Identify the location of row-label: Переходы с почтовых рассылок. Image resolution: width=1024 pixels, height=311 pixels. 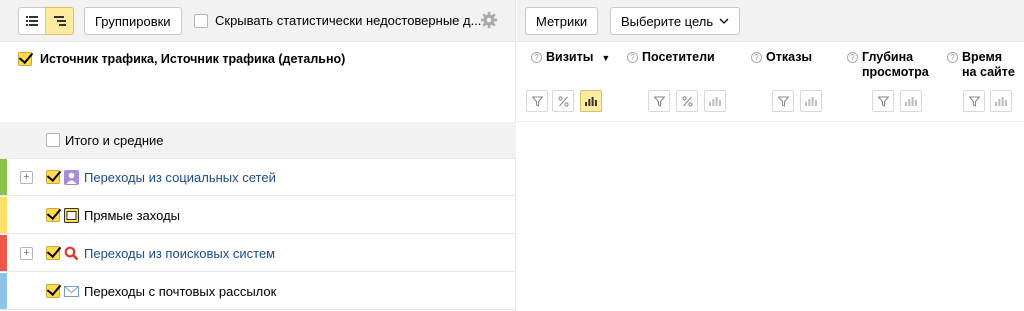
(180, 291).